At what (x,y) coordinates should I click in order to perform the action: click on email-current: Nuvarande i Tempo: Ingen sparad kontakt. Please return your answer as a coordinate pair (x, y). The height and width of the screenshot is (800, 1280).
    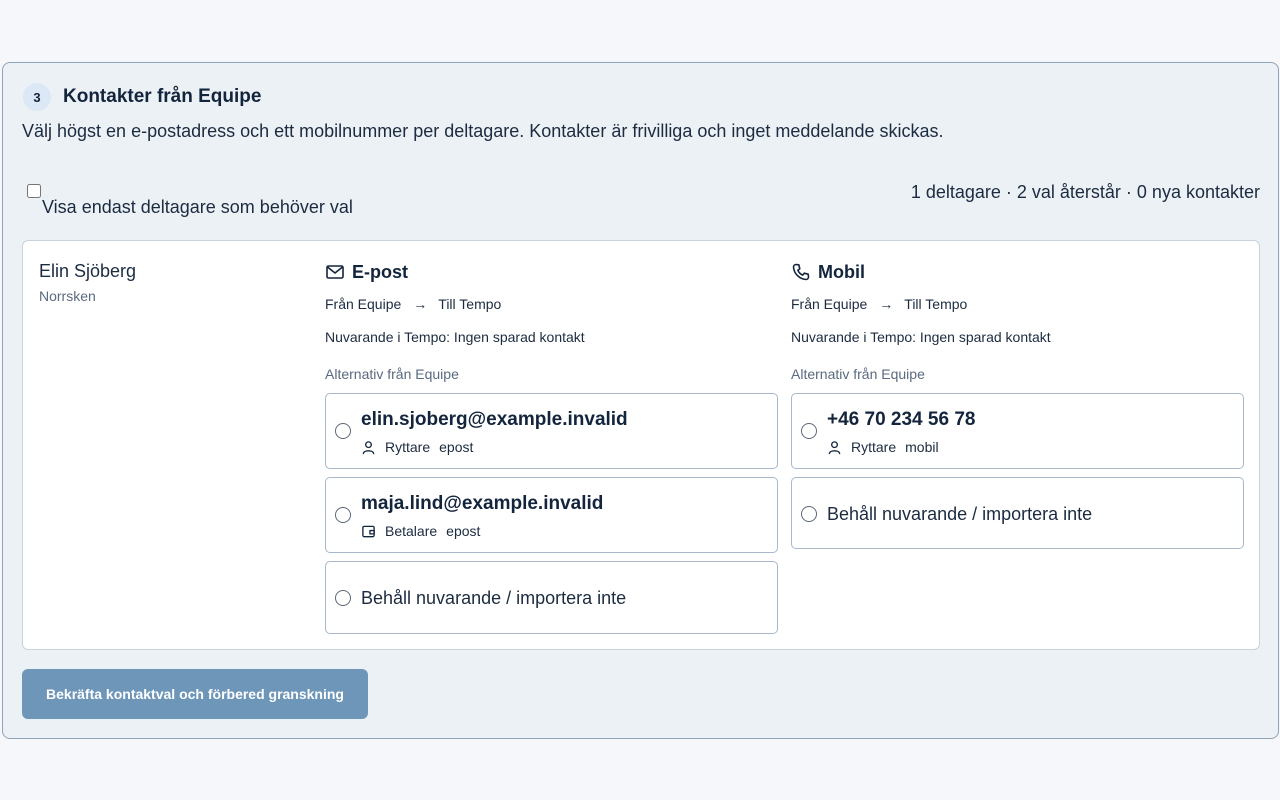
    Looking at the image, I should click on (455, 337).